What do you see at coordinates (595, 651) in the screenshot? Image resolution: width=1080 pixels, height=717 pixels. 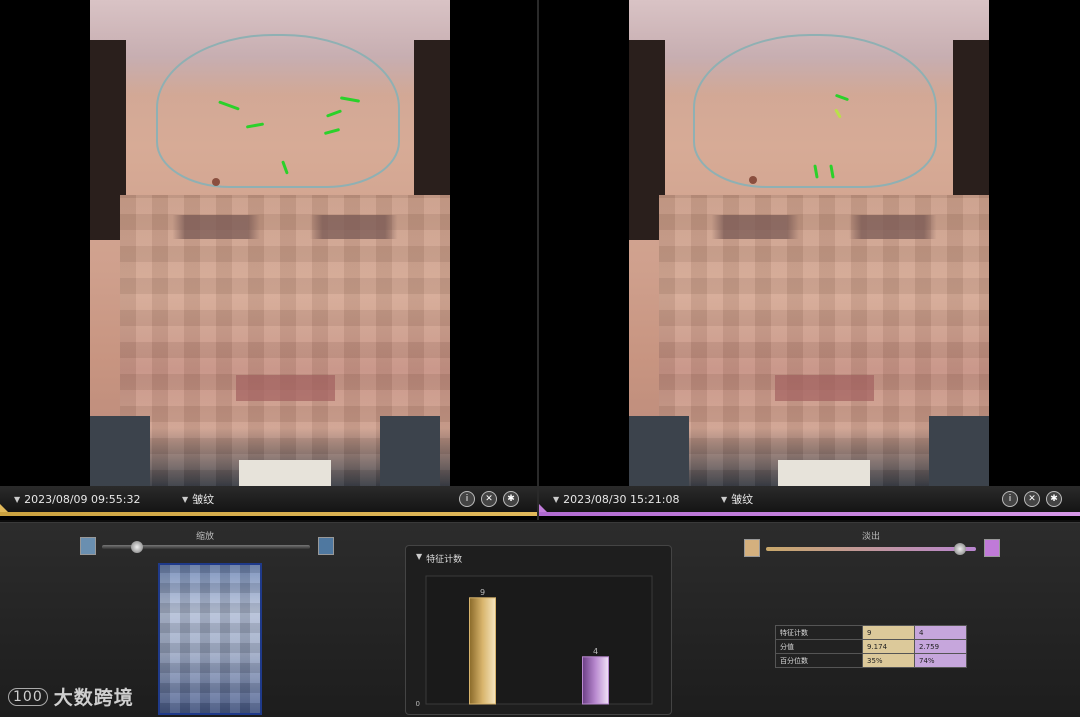 I see `bar-value-label: 4` at bounding box center [595, 651].